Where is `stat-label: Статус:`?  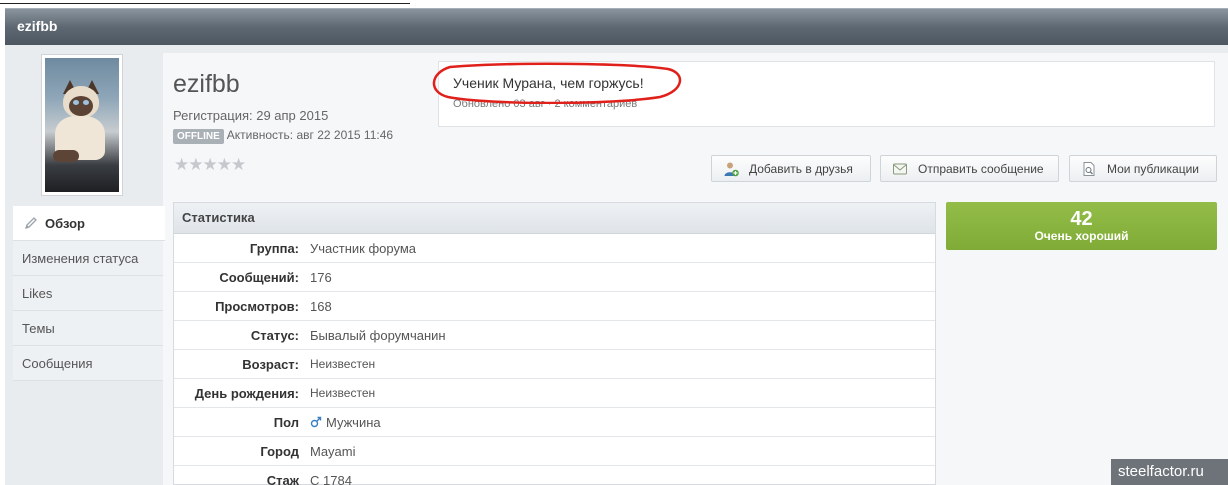
stat-label: Статус: is located at coordinates (274, 335).